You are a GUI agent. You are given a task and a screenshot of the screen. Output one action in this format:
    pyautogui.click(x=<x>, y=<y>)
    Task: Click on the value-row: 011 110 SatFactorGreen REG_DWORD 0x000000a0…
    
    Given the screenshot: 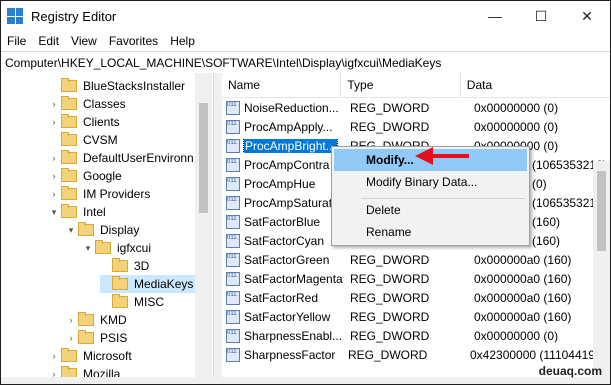 What is the action you would take?
    pyautogui.click(x=416, y=259)
    